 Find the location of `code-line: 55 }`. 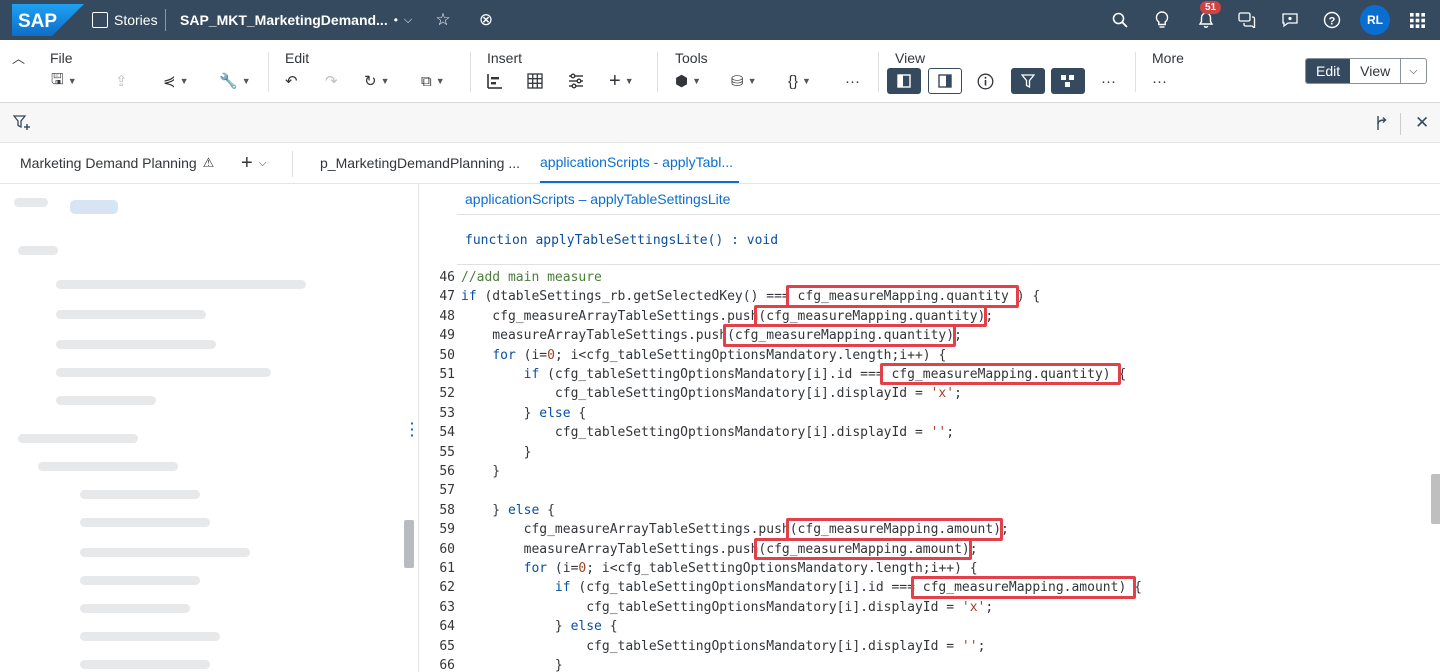

code-line: 55 } is located at coordinates (929, 452).